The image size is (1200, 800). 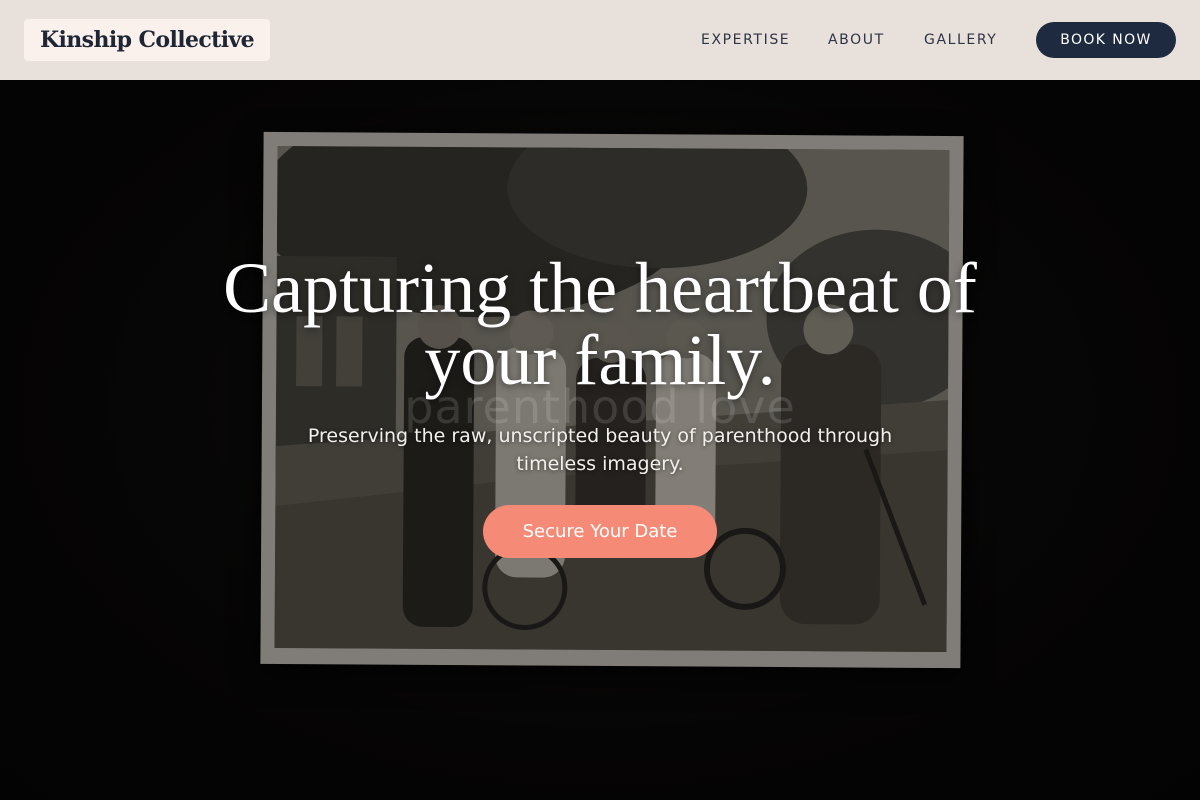 What do you see at coordinates (600, 324) in the screenshot?
I see `hero-headline: Capturing the heartbeat of your family.` at bounding box center [600, 324].